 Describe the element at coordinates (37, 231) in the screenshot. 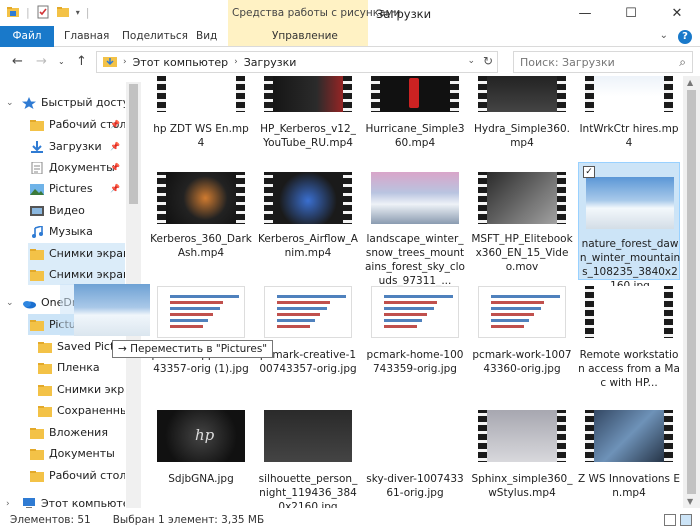

I see `music-icon` at that location.